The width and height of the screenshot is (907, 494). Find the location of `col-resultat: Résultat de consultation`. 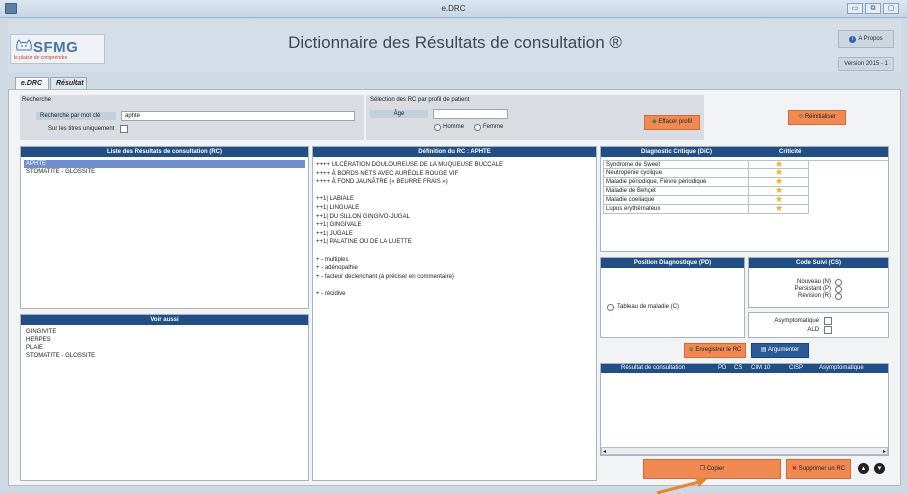

col-resultat: Résultat de consultation is located at coordinates (653, 368).